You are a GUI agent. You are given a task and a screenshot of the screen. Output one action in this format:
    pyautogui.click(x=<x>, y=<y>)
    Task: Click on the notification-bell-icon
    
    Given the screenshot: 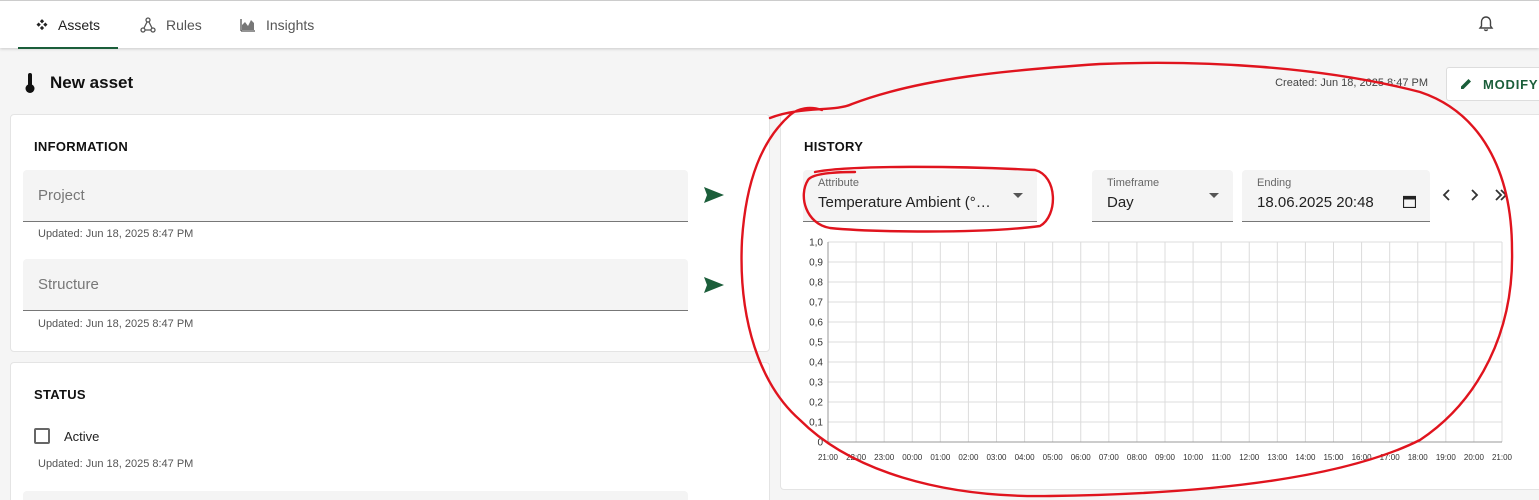 What is the action you would take?
    pyautogui.click(x=1486, y=24)
    